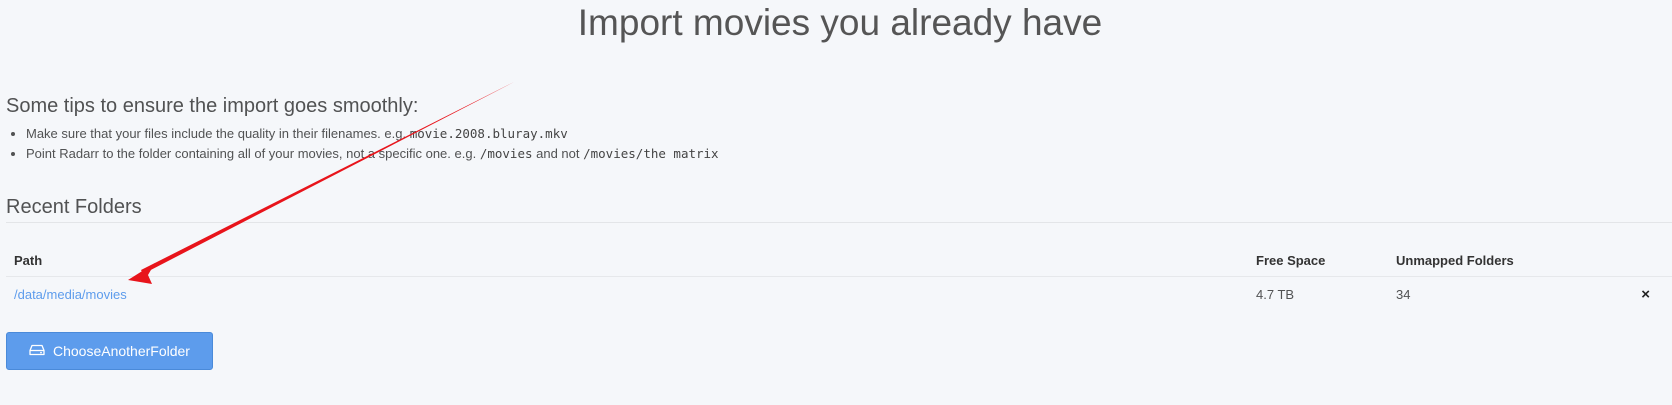  What do you see at coordinates (1507, 260) in the screenshot?
I see `column-header-unmapped: Unmapped Folders` at bounding box center [1507, 260].